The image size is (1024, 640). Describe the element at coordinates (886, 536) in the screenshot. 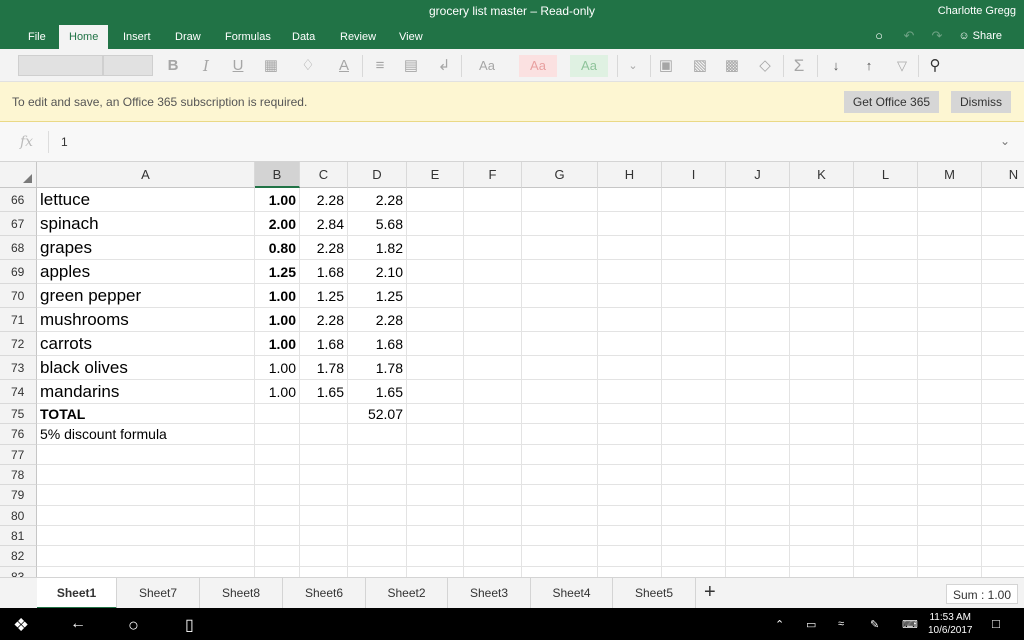

I see `cell-l81` at that location.